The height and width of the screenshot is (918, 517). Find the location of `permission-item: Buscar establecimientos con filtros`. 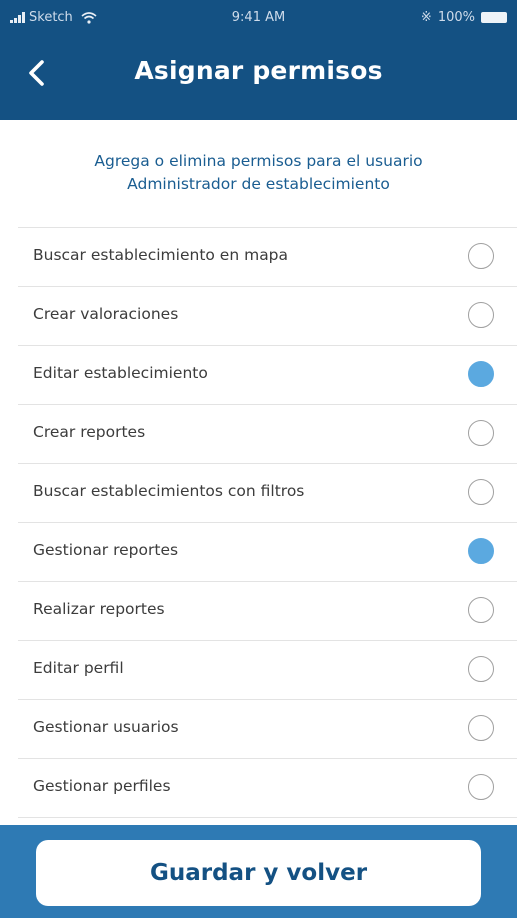

permission-item: Buscar establecimientos con filtros is located at coordinates (267, 492).